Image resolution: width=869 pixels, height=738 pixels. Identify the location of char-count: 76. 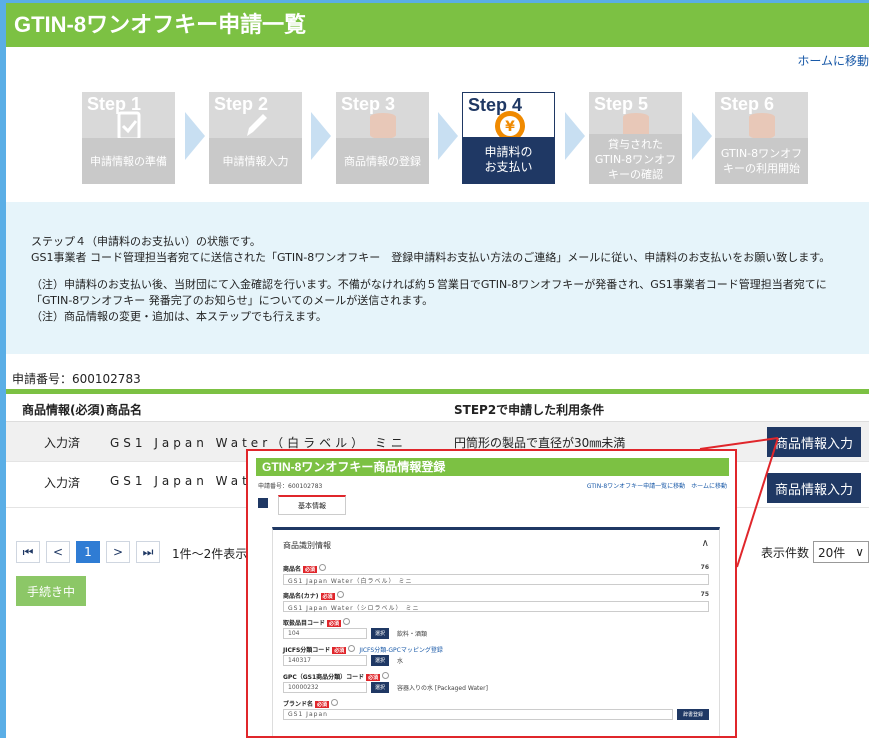
(704, 567).